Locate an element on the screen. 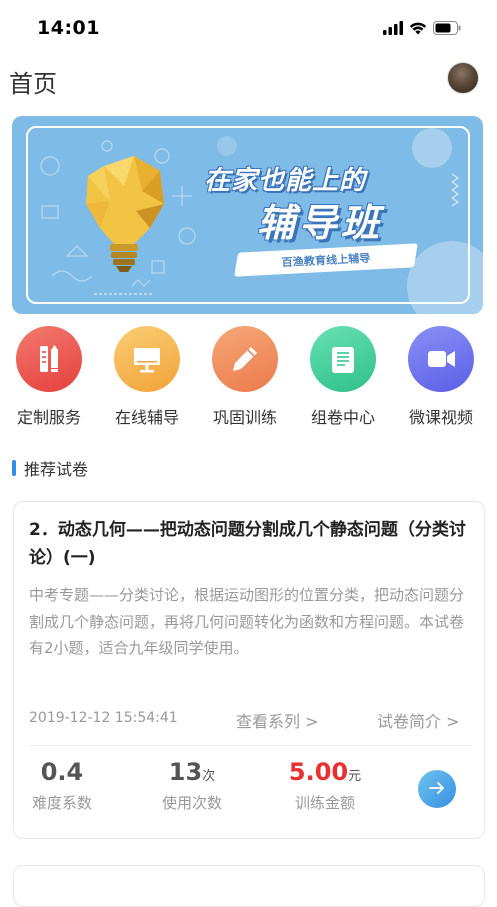 The height and width of the screenshot is (907, 497). scroll-icon is located at coordinates (343, 359).